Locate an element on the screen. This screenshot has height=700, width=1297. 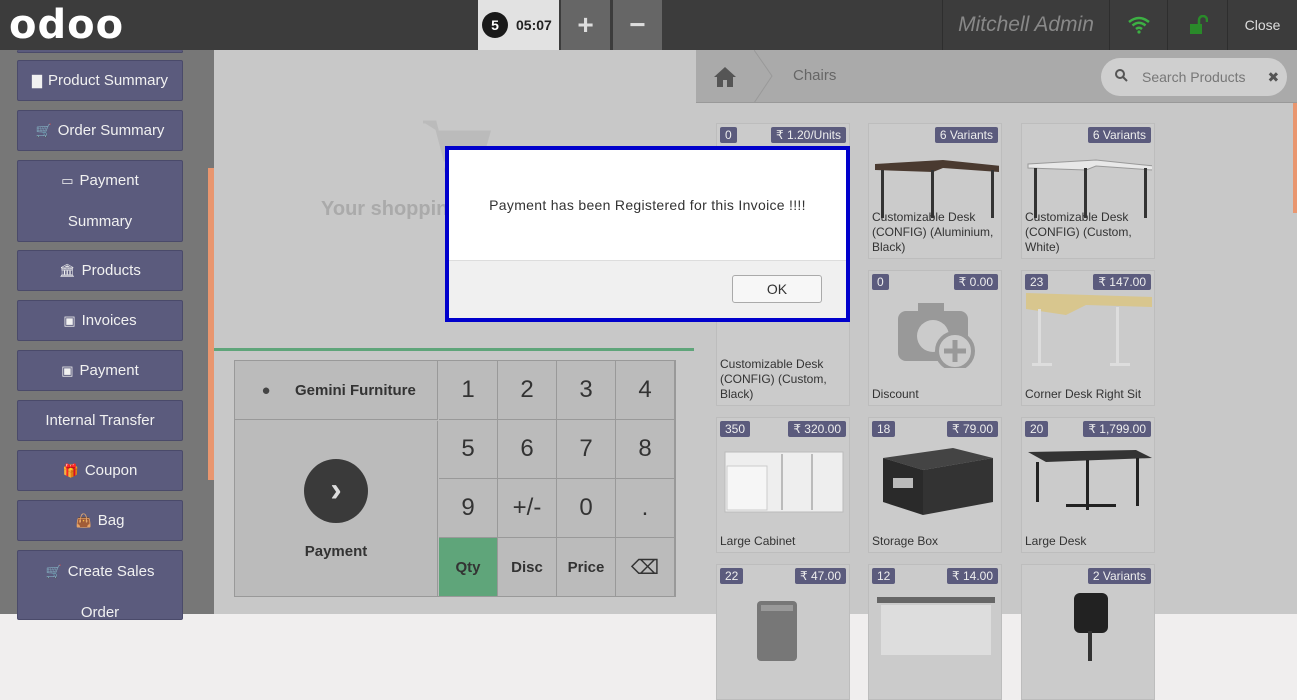
sidebar-item-payment-summary: ▭ Payment Summary is located at coordinates (100, 201).